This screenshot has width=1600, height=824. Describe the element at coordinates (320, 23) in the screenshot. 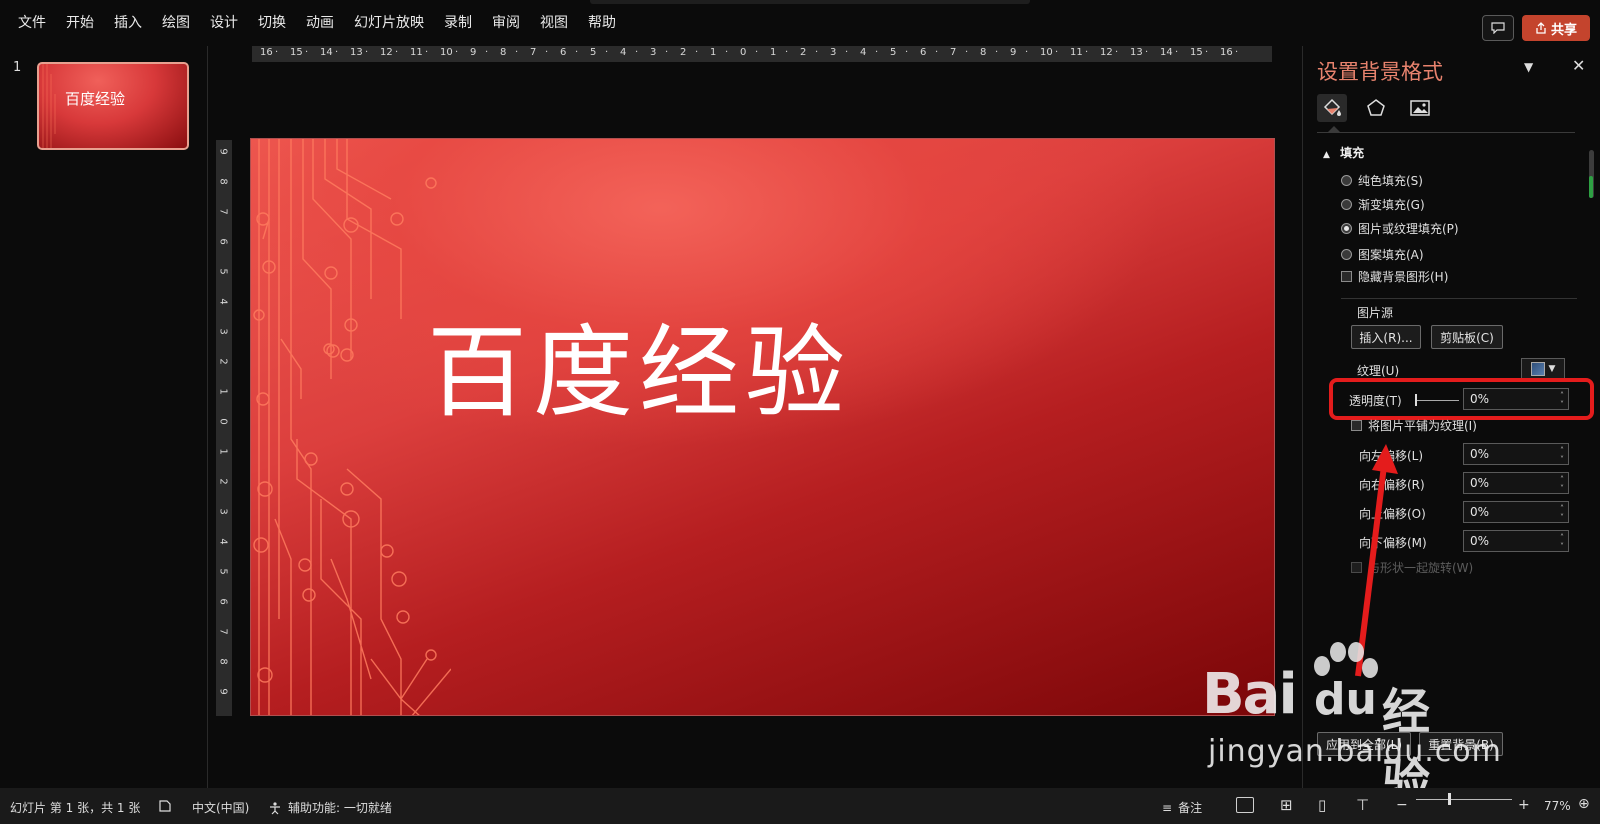

I see `tab-animations: 动画` at that location.